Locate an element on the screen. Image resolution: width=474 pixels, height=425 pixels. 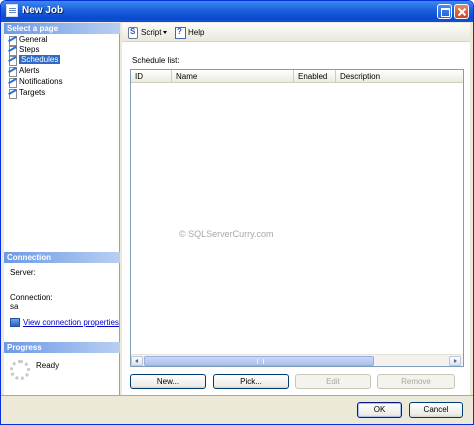
view-connection-properties-link: View connection properties is located at coordinates (64, 322).